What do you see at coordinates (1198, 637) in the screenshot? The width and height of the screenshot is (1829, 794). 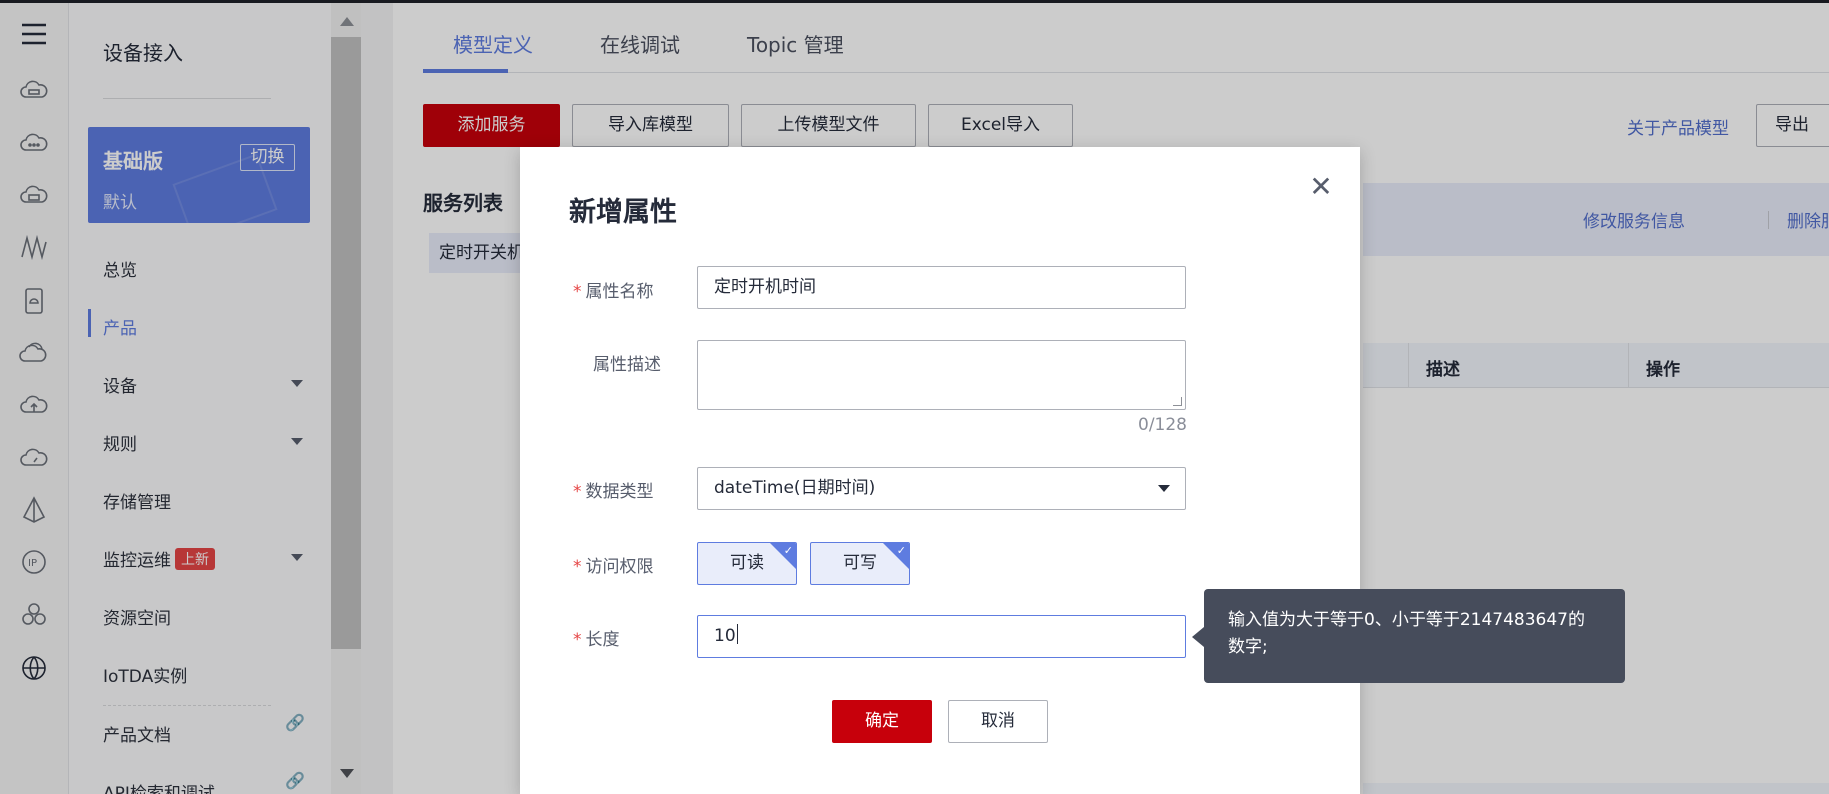 I see `tooltip-arrow` at bounding box center [1198, 637].